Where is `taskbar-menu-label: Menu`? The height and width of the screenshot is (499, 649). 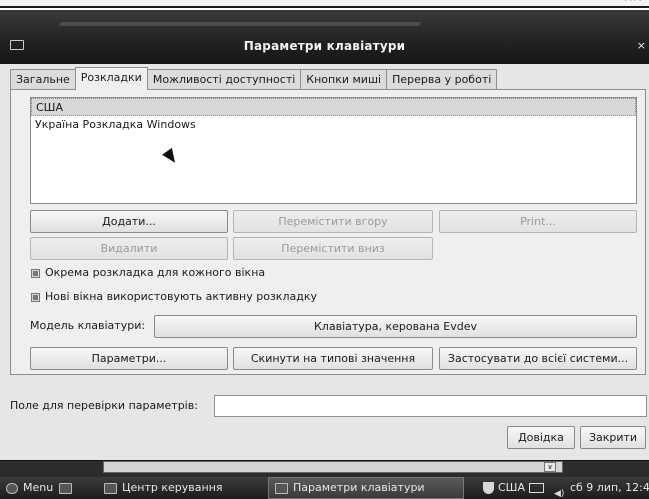 taskbar-menu-label: Menu is located at coordinates (38, 487).